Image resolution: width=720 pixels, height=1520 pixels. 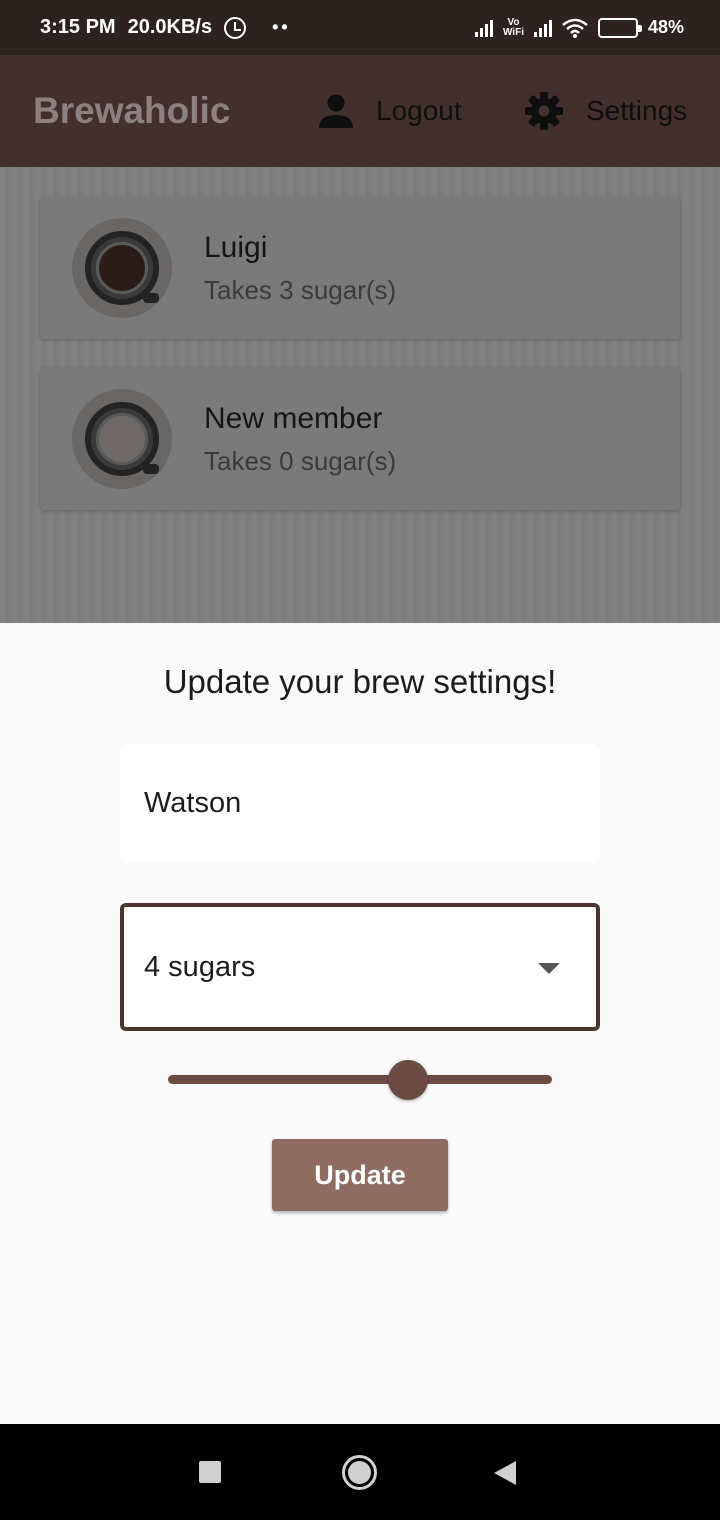 I want to click on member-card: Luigi Takes 3 sugar(s), so click(x=360, y=268).